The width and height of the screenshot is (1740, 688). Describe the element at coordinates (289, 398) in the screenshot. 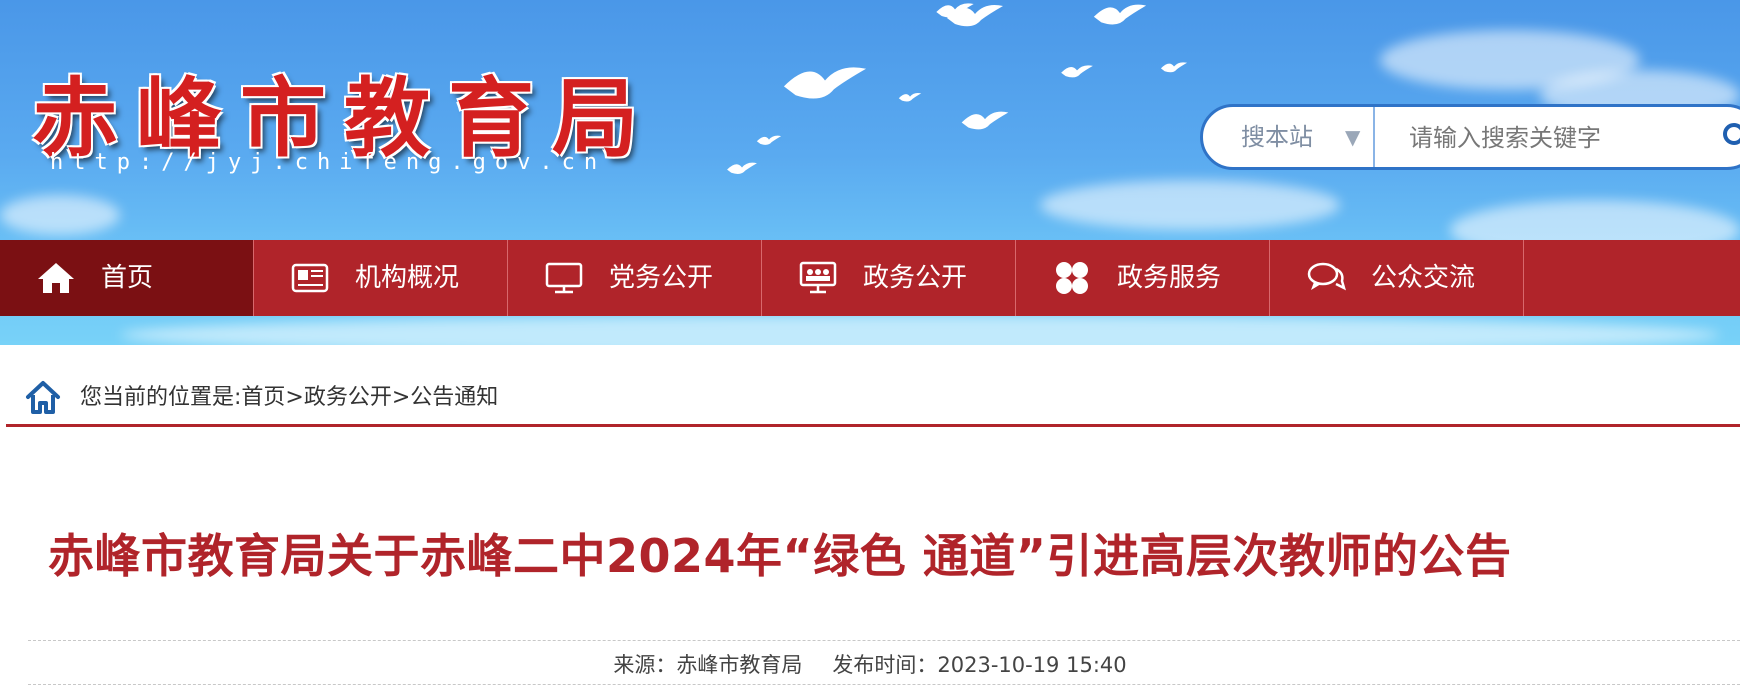

I see `breadcrumb-text: 您当前的位置是:首页>政务公开>公告通知` at that location.